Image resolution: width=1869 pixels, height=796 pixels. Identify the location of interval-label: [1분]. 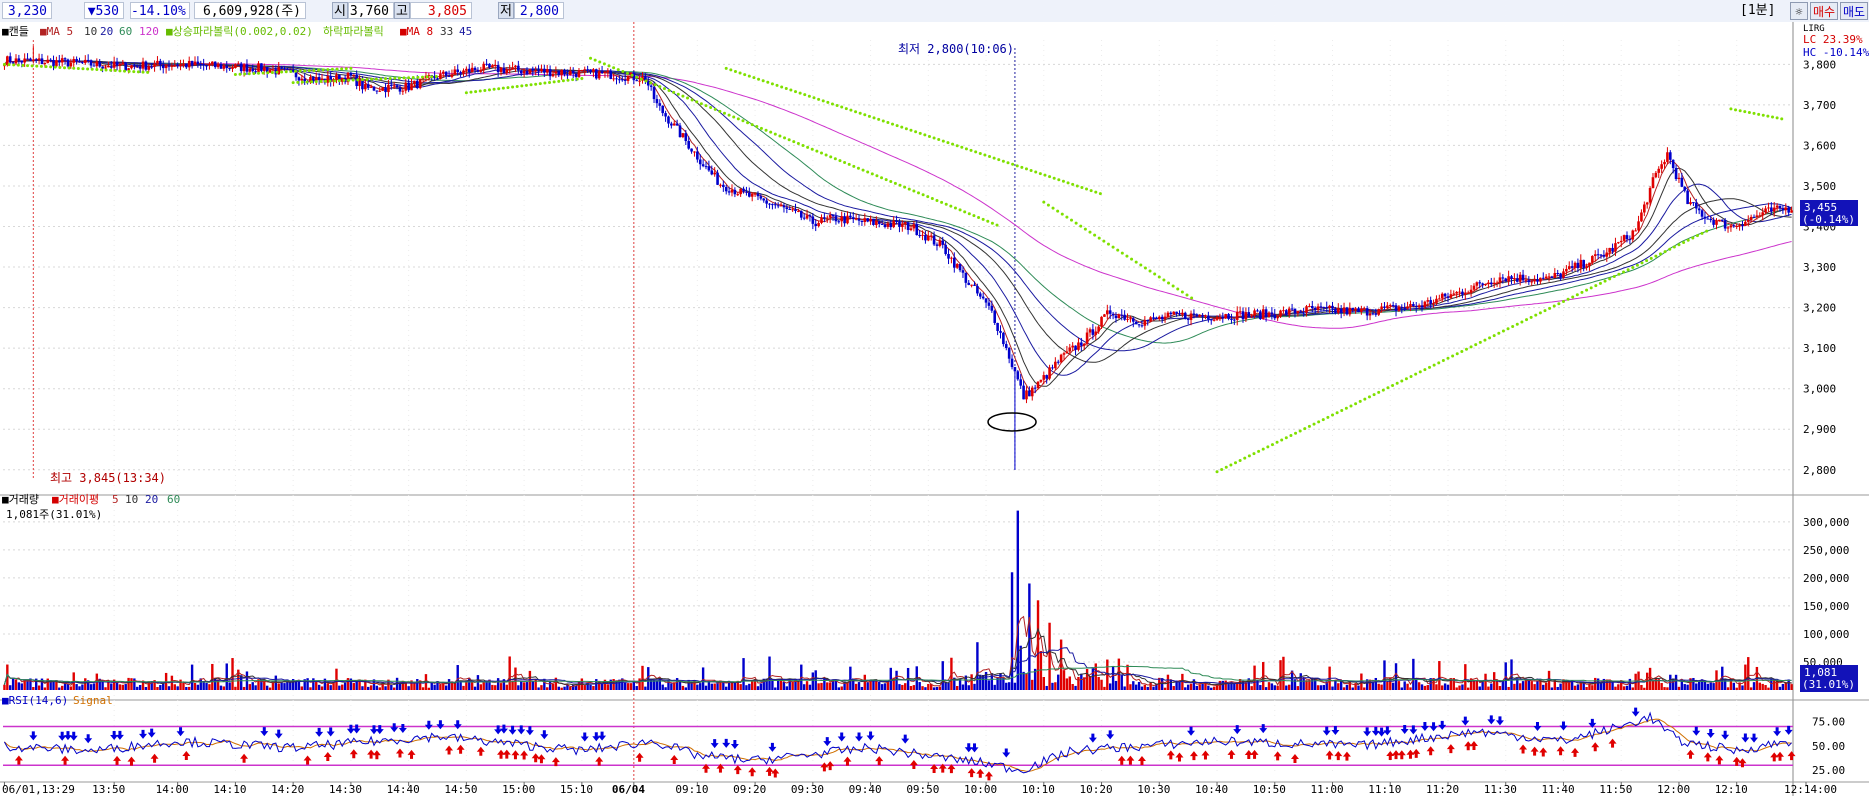
(1758, 10).